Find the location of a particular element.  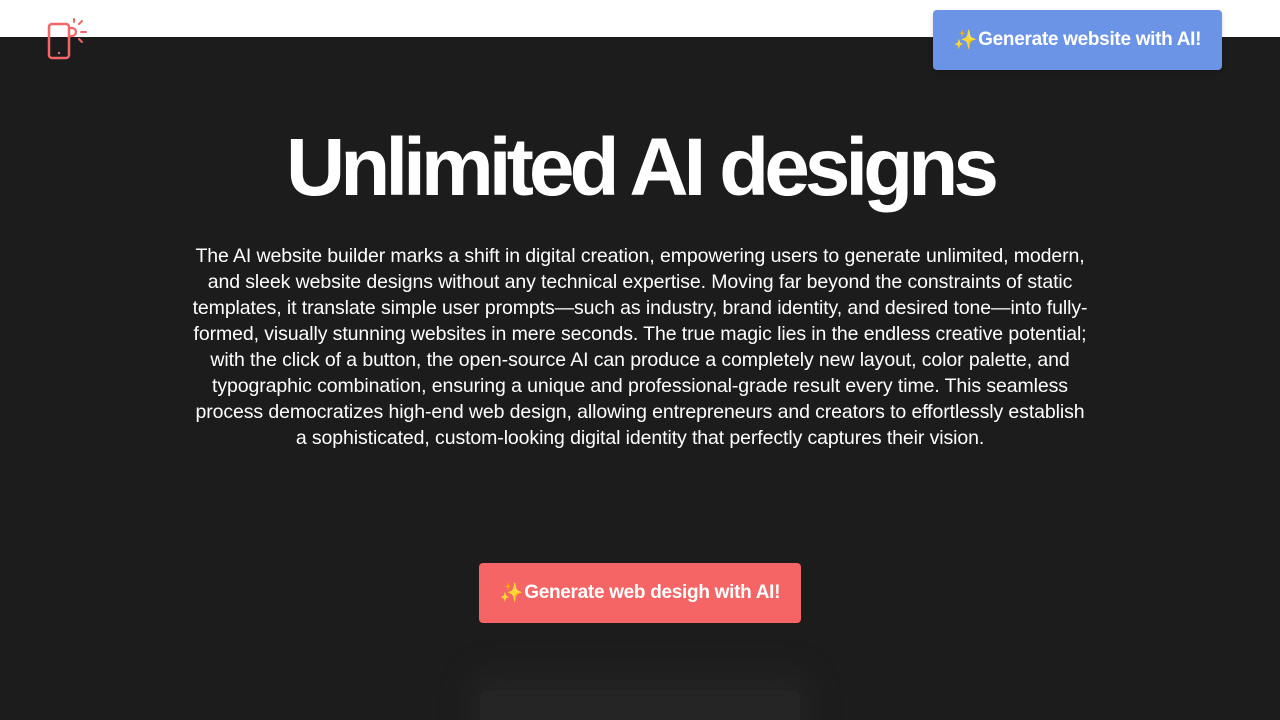

preview-card-shadow is located at coordinates (640, 705).